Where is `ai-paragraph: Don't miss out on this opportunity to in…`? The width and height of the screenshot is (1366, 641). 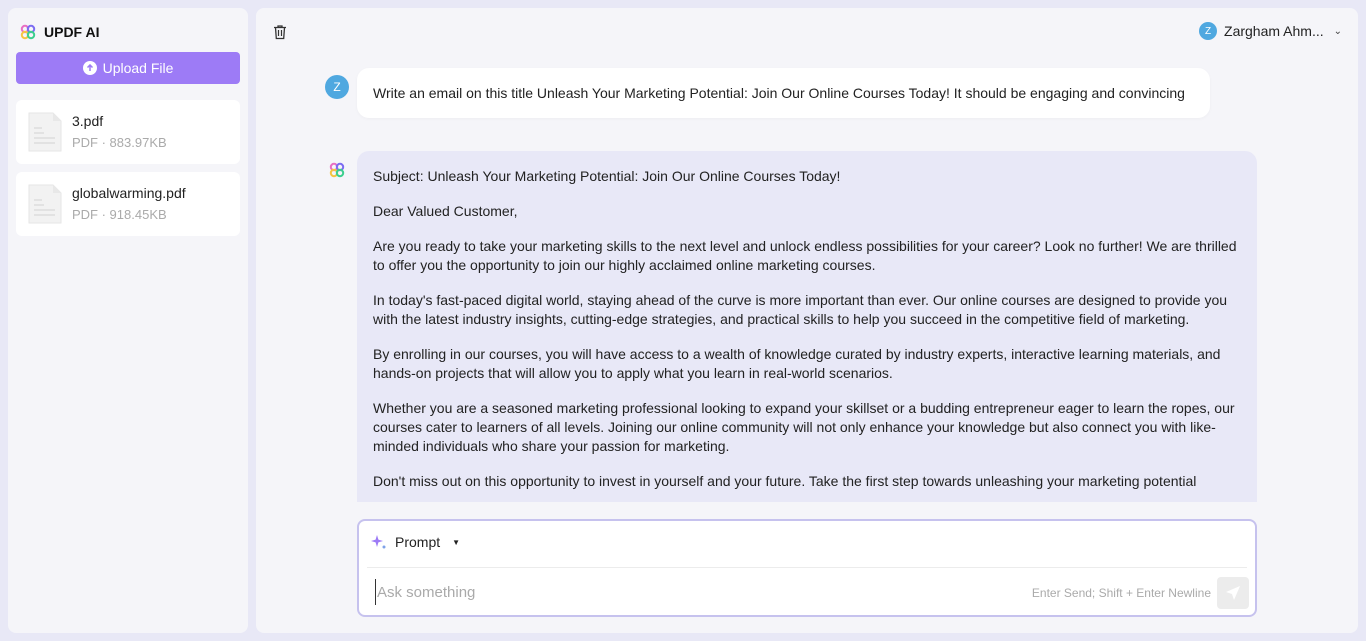
ai-paragraph: Don't miss out on this opportunity to in… is located at coordinates (785, 481).